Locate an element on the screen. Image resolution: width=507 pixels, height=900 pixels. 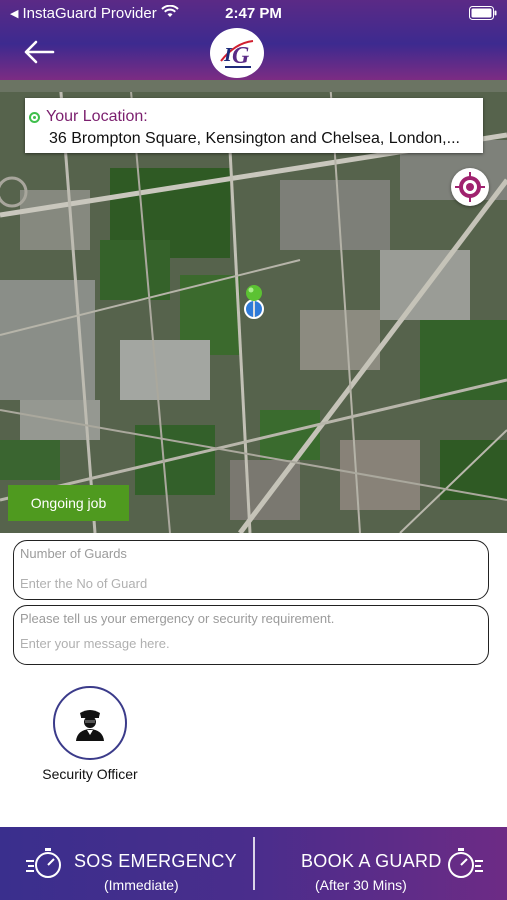
status-bar: ◀ InstaGuard Provider 2:47 PM is located at coordinates (253, 14).